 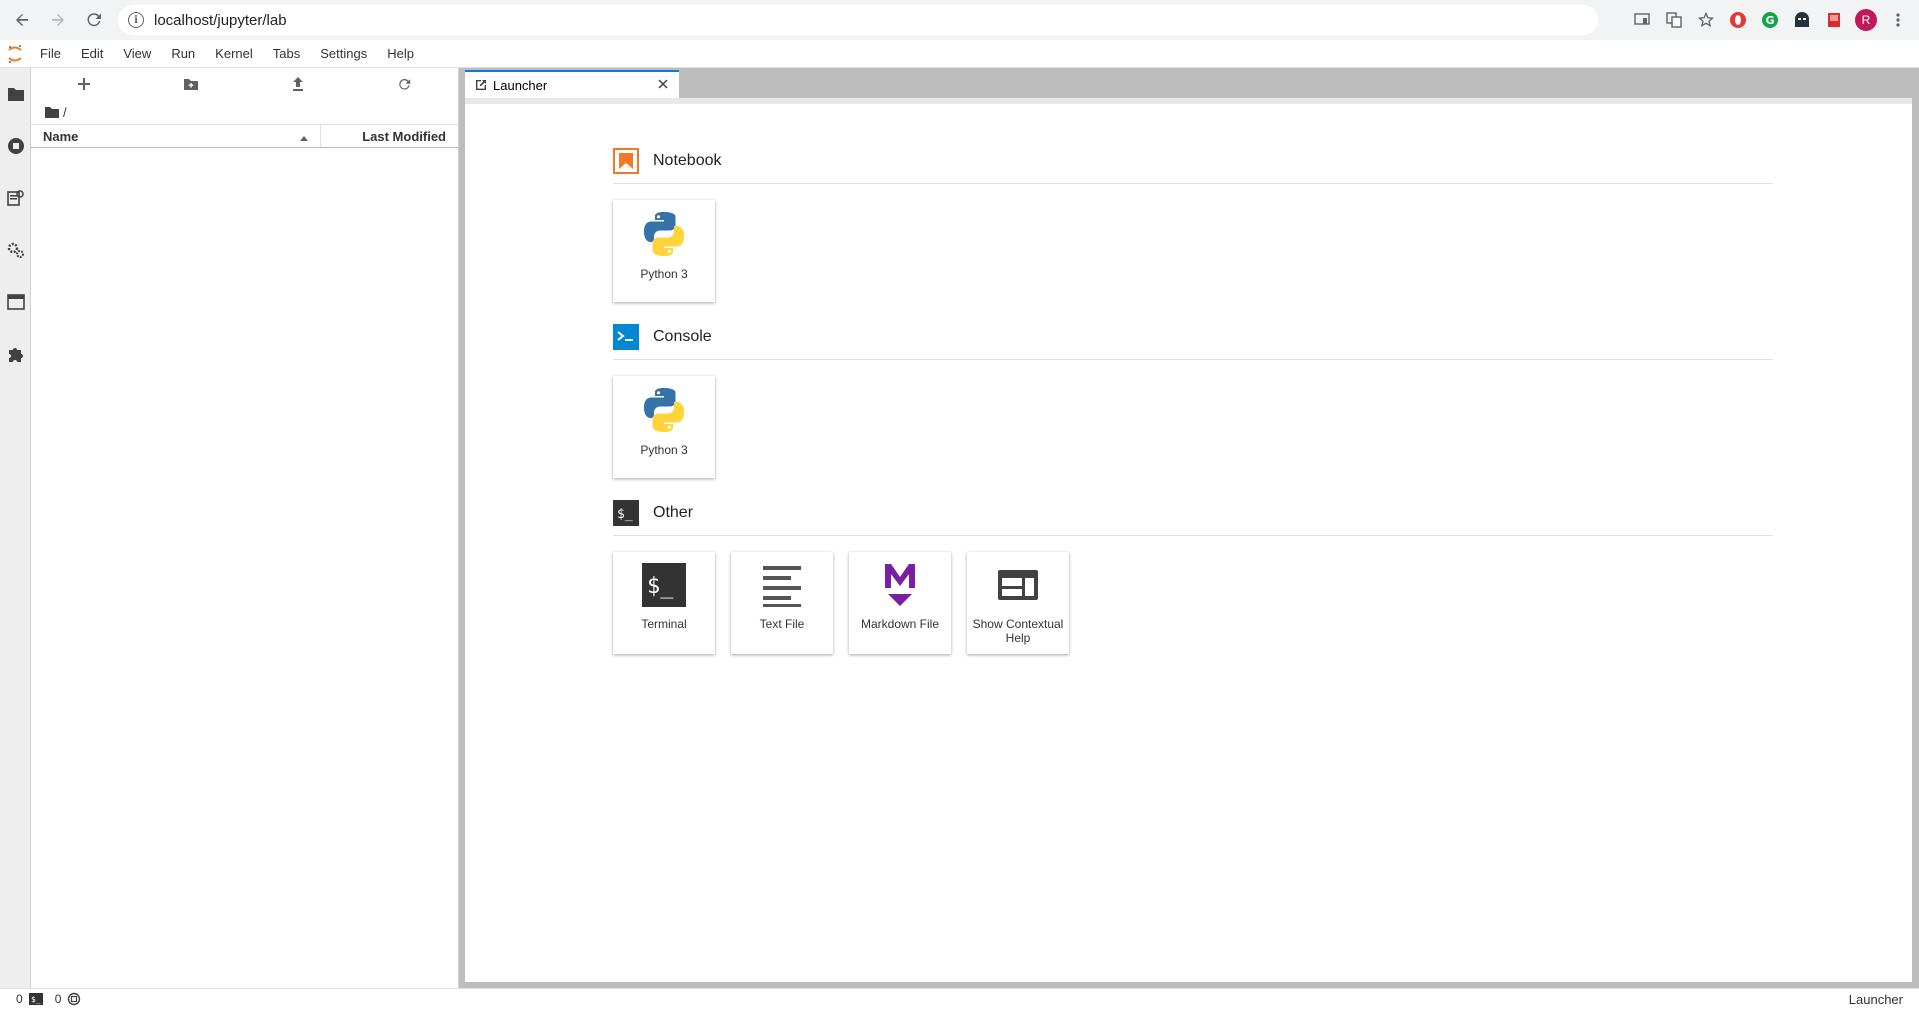 I want to click on status-mode: Launcher, so click(x=1875, y=999).